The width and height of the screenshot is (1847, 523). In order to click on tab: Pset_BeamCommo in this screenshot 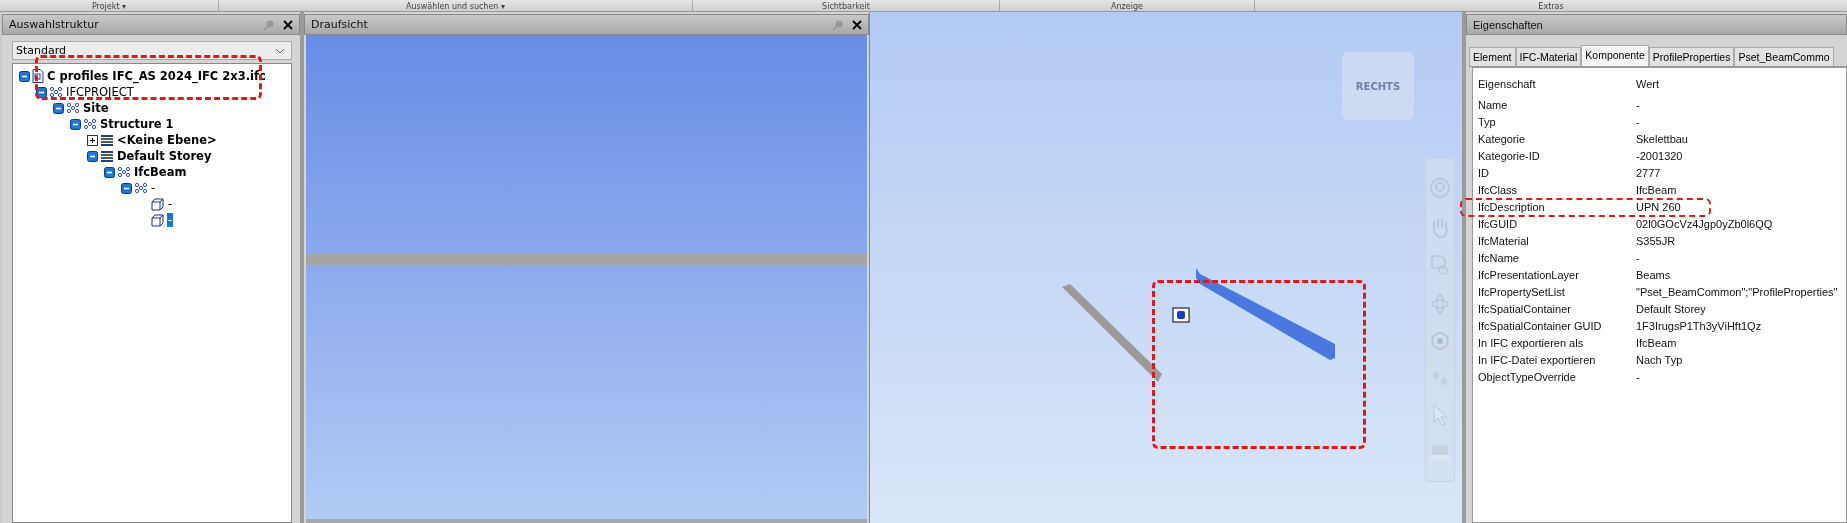, I will do `click(1784, 56)`.